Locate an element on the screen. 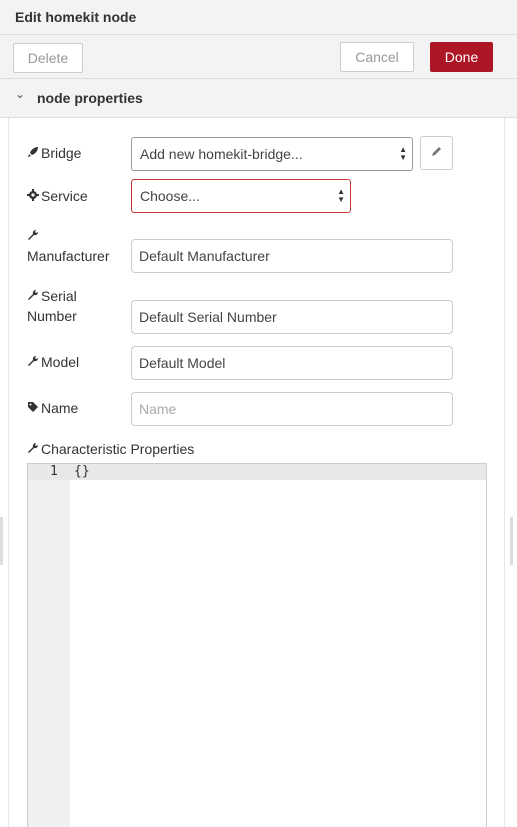 Image resolution: width=517 pixels, height=827 pixels. manufacturer-label: Manufacturer is located at coordinates (68, 246).